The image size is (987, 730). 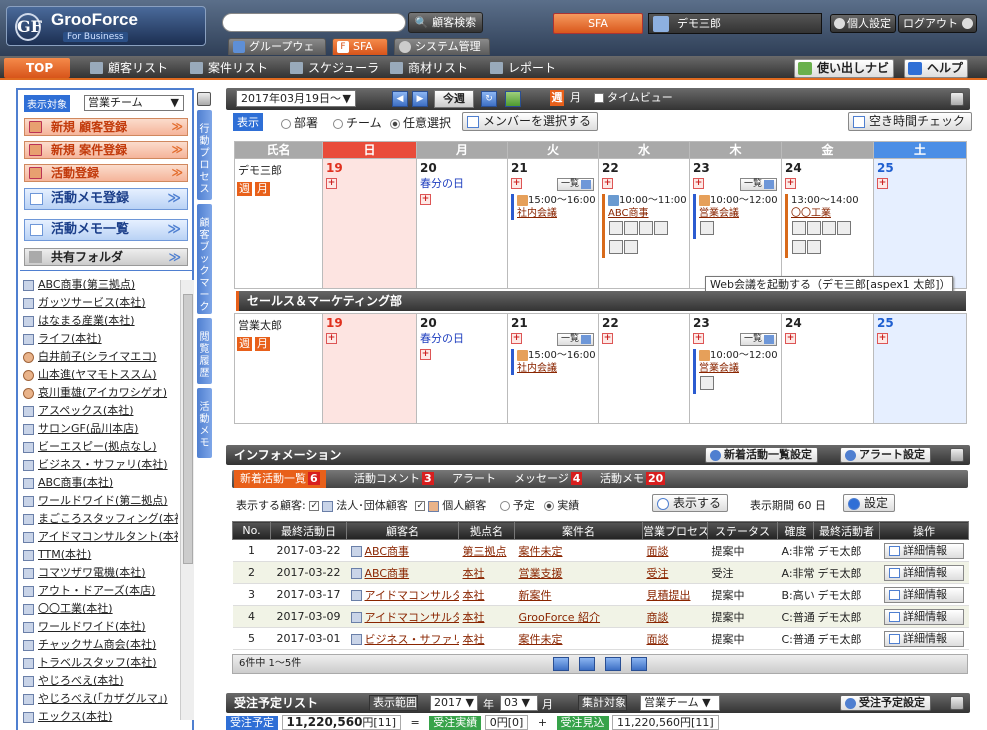 What do you see at coordinates (548, 479) in the screenshot?
I see `tab-message: メッセージ 4` at bounding box center [548, 479].